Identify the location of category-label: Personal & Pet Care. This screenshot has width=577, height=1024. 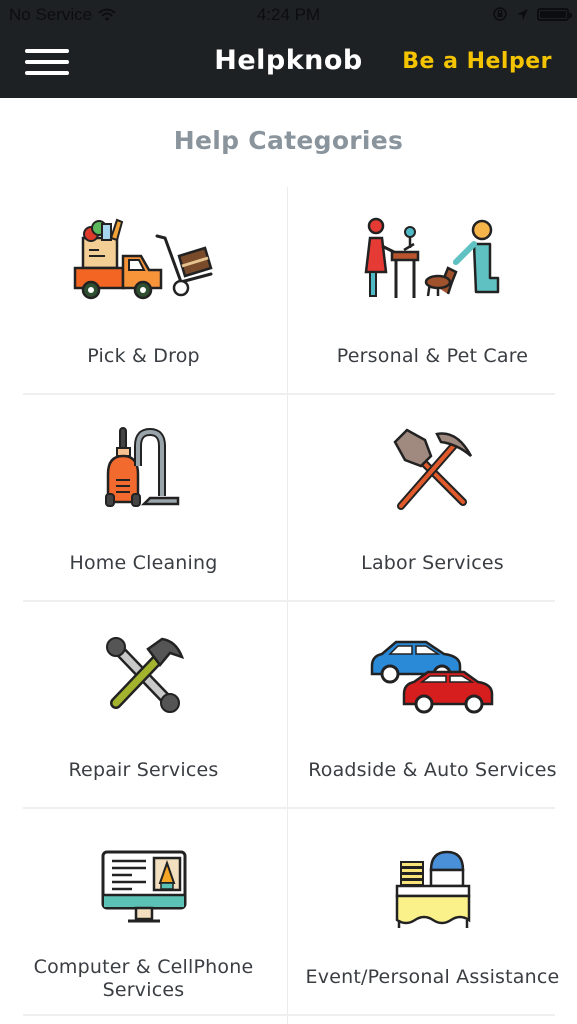
(432, 356).